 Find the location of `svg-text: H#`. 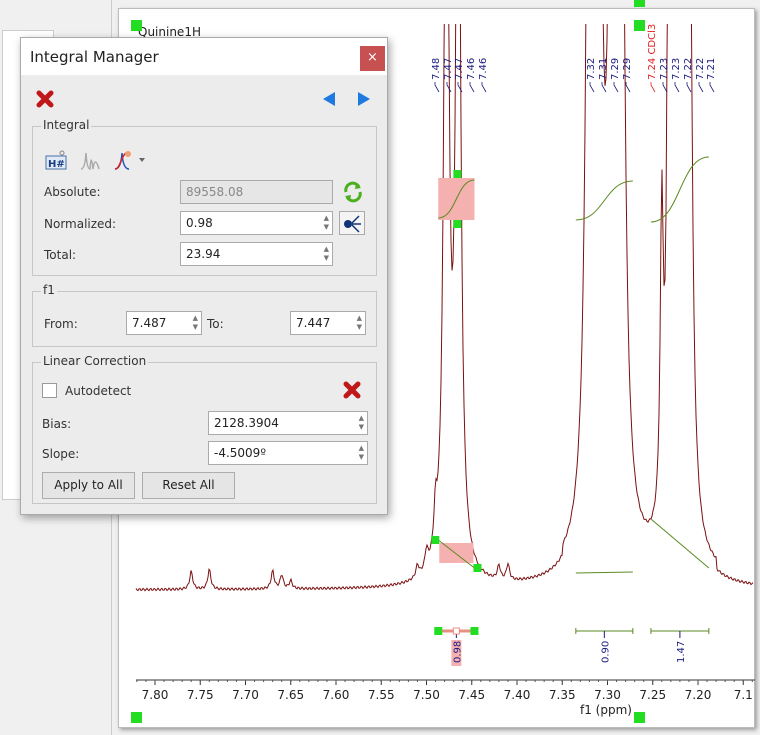

svg-text: H# is located at coordinates (56, 164).